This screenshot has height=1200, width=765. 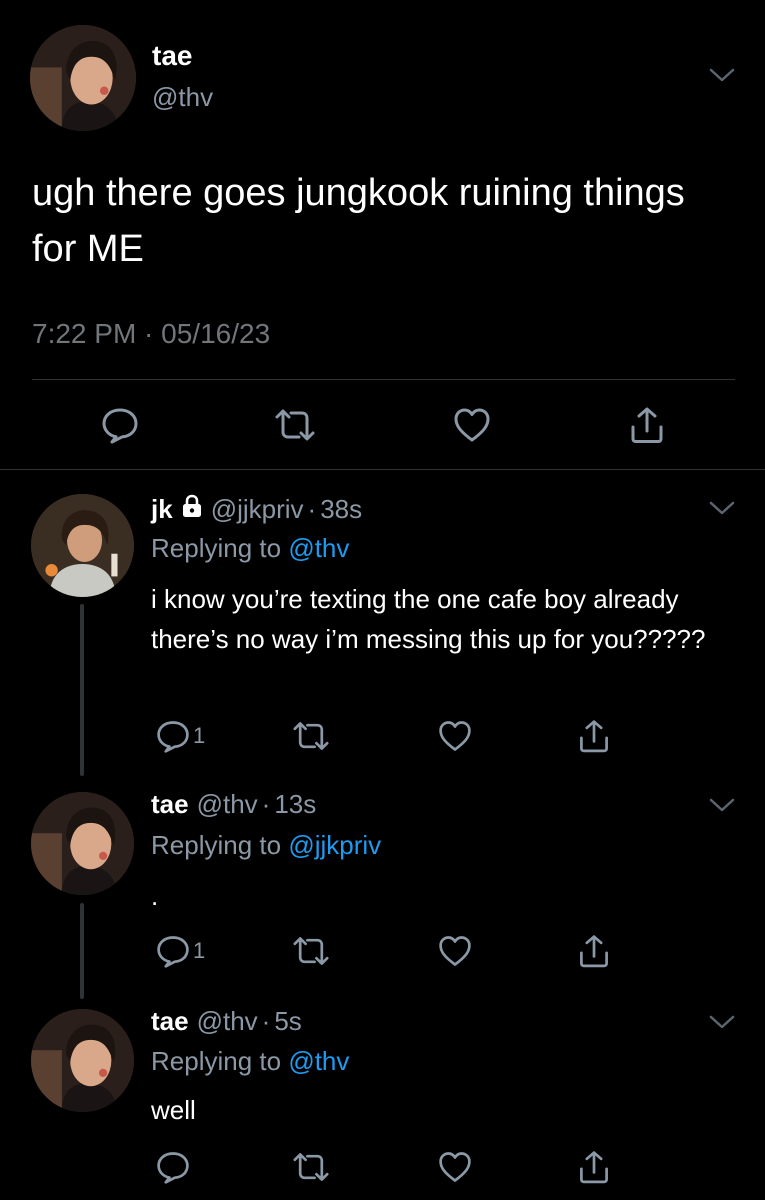 I want to click on replying-to: Replying to @jjkpriv, so click(x=266, y=845).